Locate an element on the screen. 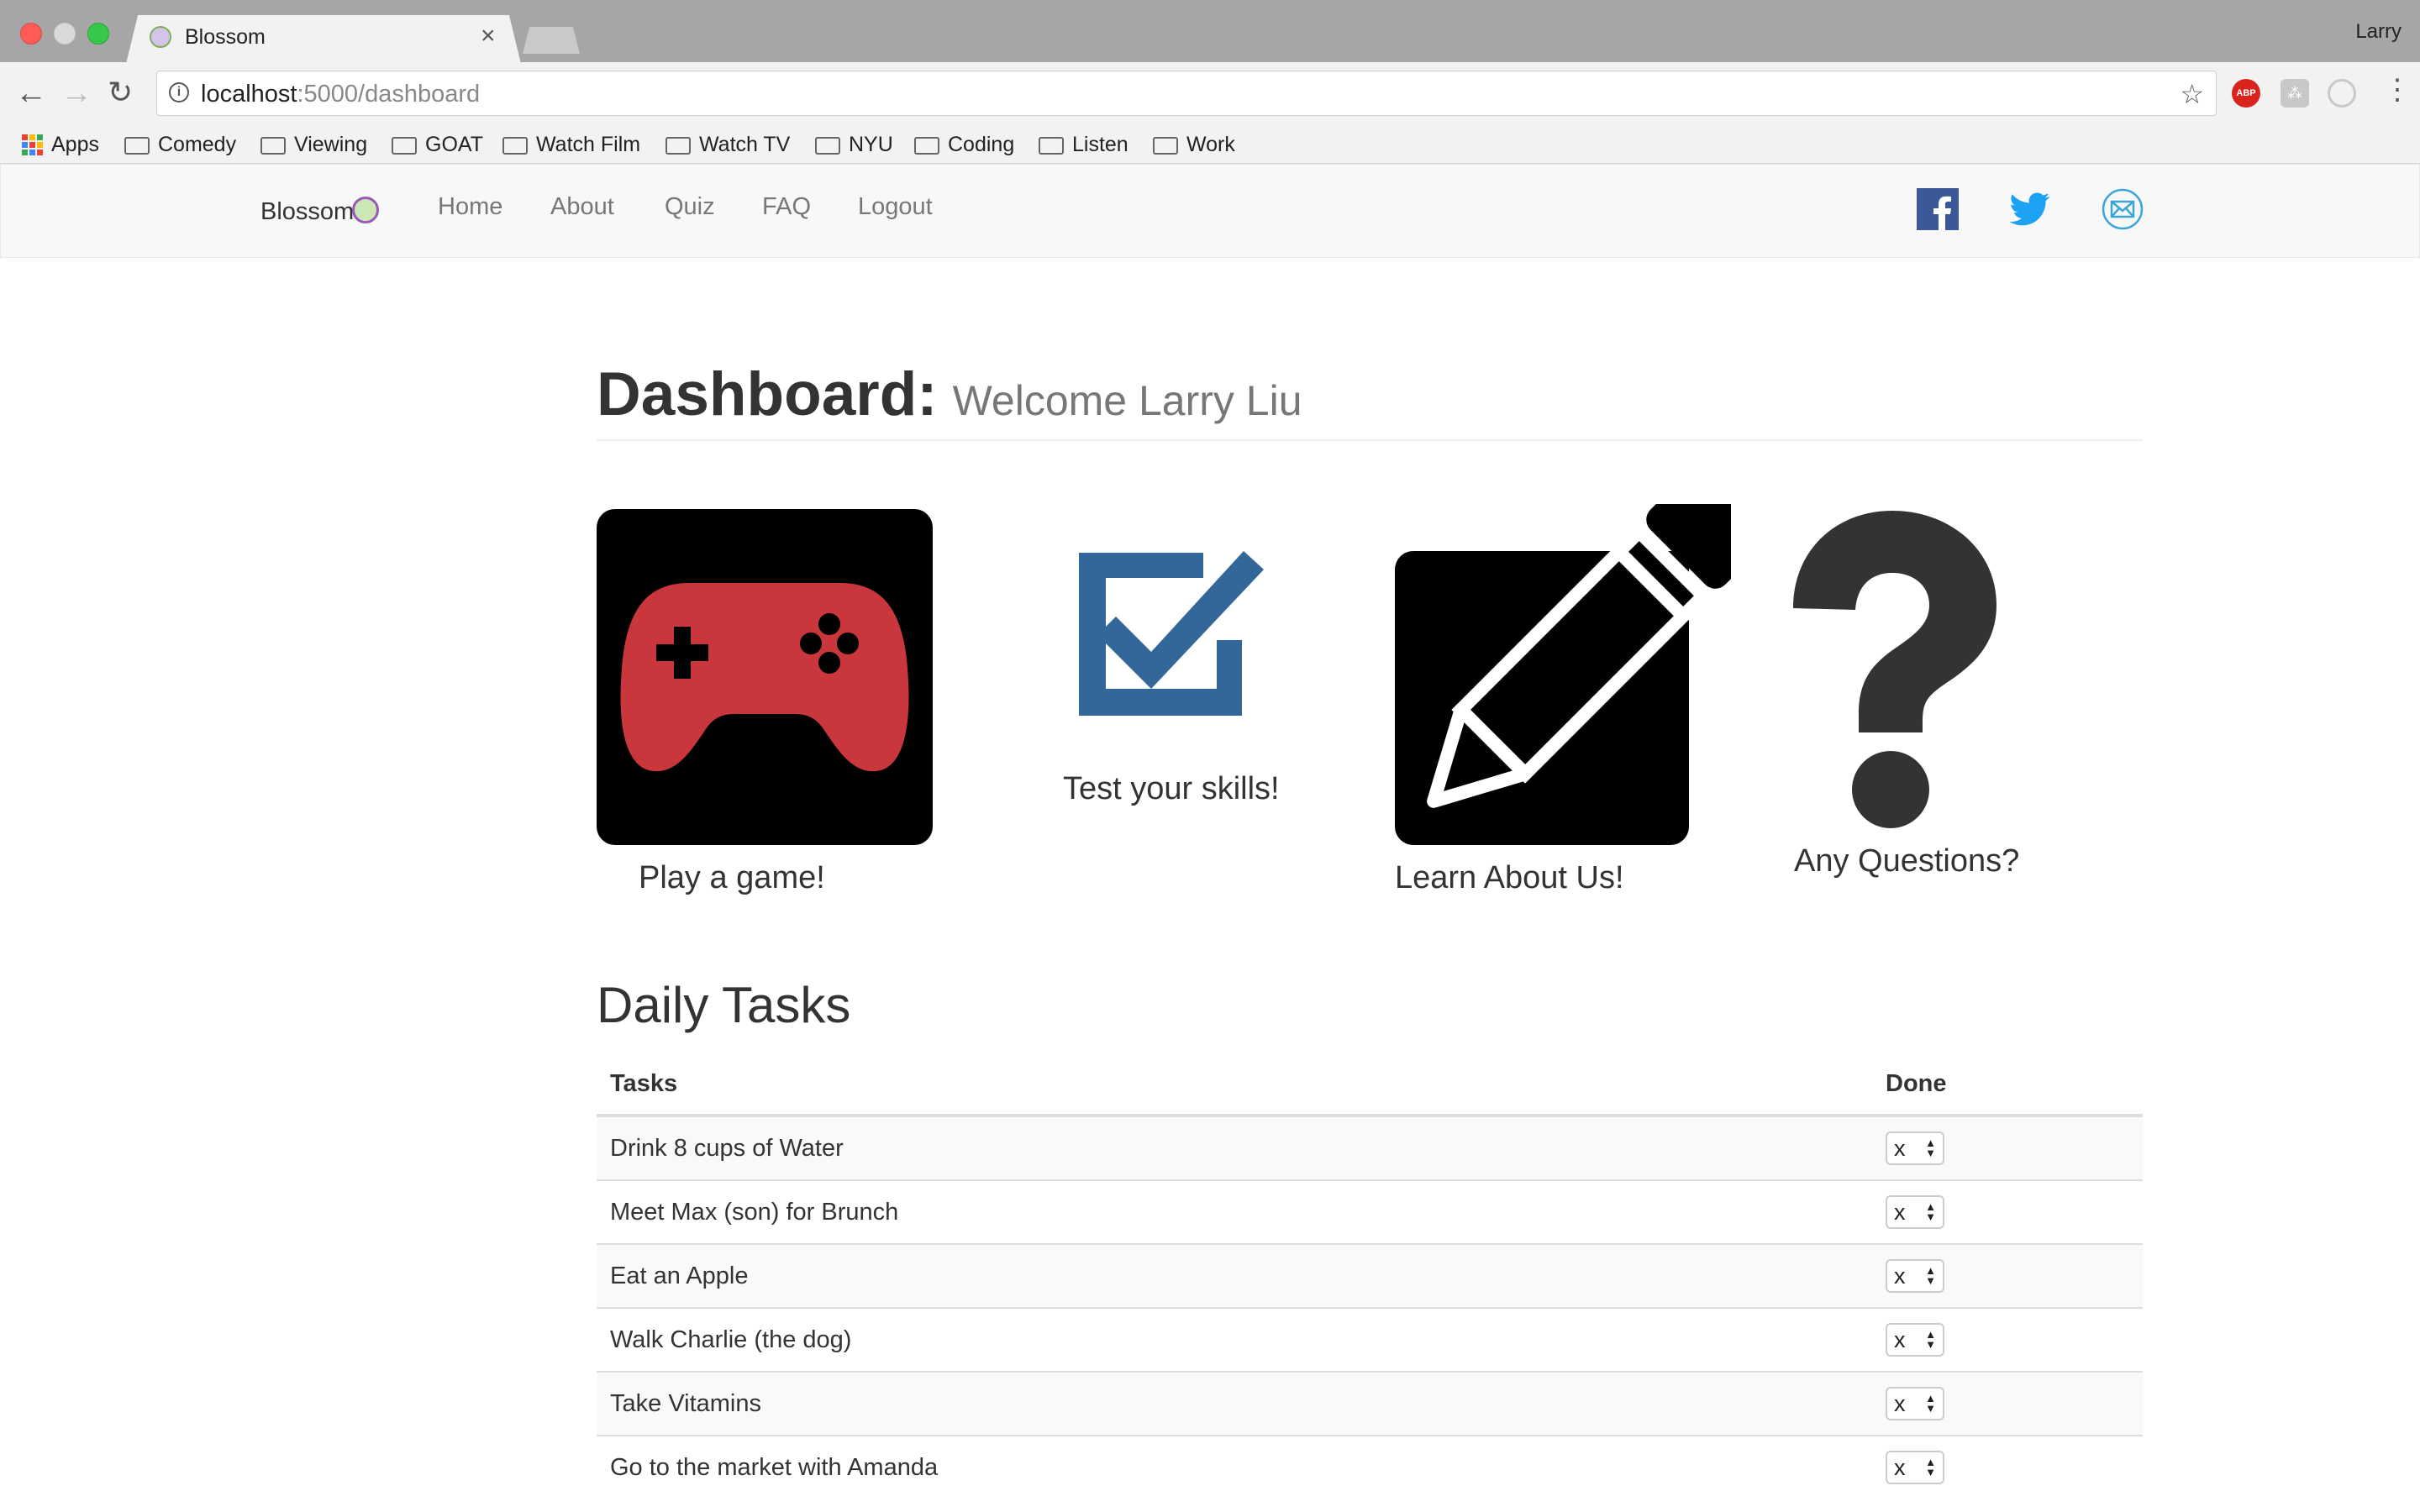 This screenshot has width=2420, height=1512. address-bar: i localhost:5000/dashboard ☆ is located at coordinates (1186, 93).